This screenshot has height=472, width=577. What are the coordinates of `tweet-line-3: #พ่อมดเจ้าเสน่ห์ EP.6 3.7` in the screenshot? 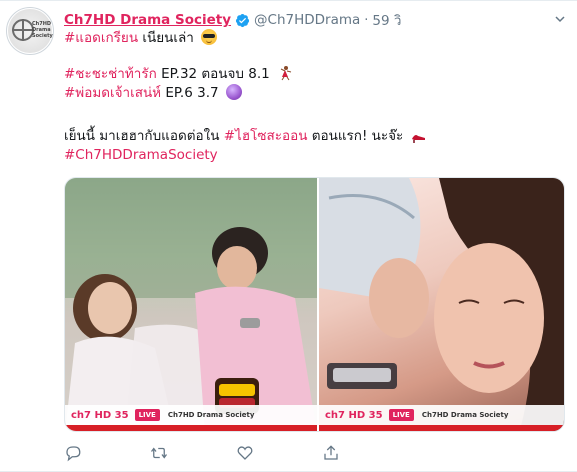 It's located at (153, 93).